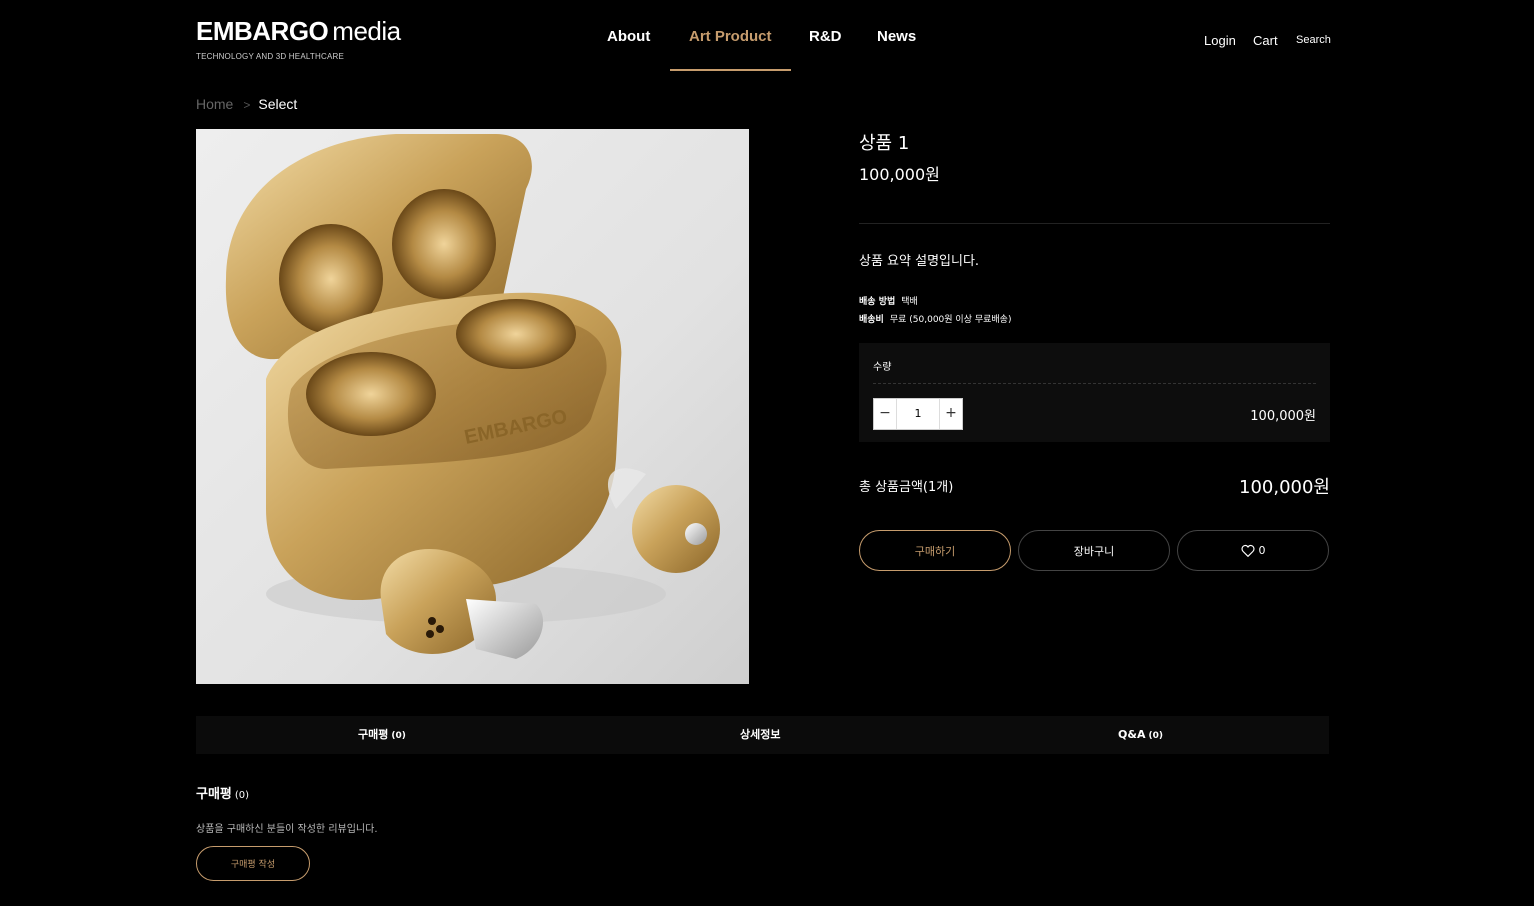  Describe the element at coordinates (373, 734) in the screenshot. I see `tab-reviews-label: 구매평` at that location.